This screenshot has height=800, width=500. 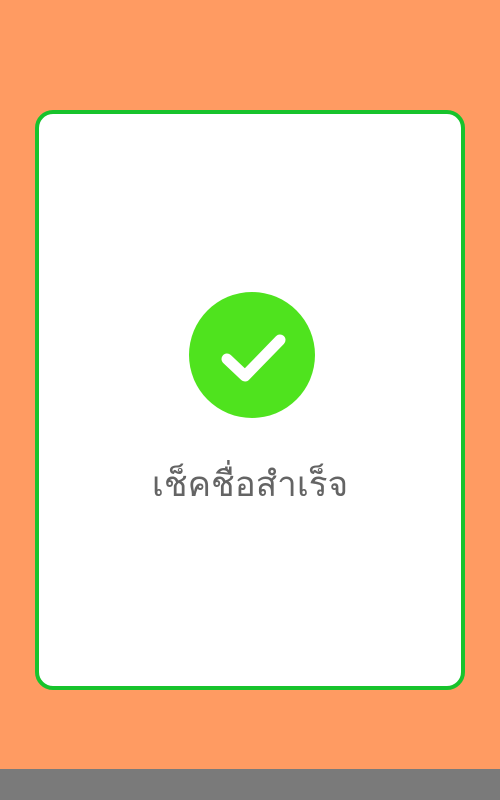 I want to click on checkmark-icon, so click(x=253, y=358).